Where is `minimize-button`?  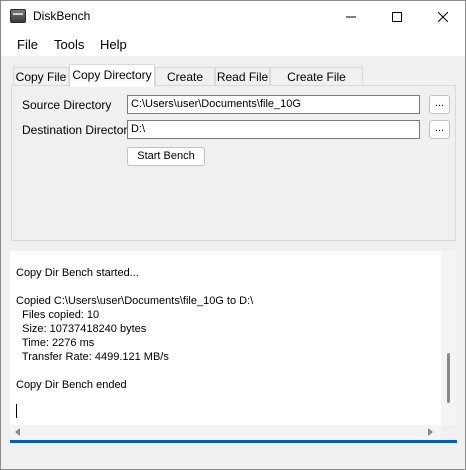
minimize-button is located at coordinates (351, 16).